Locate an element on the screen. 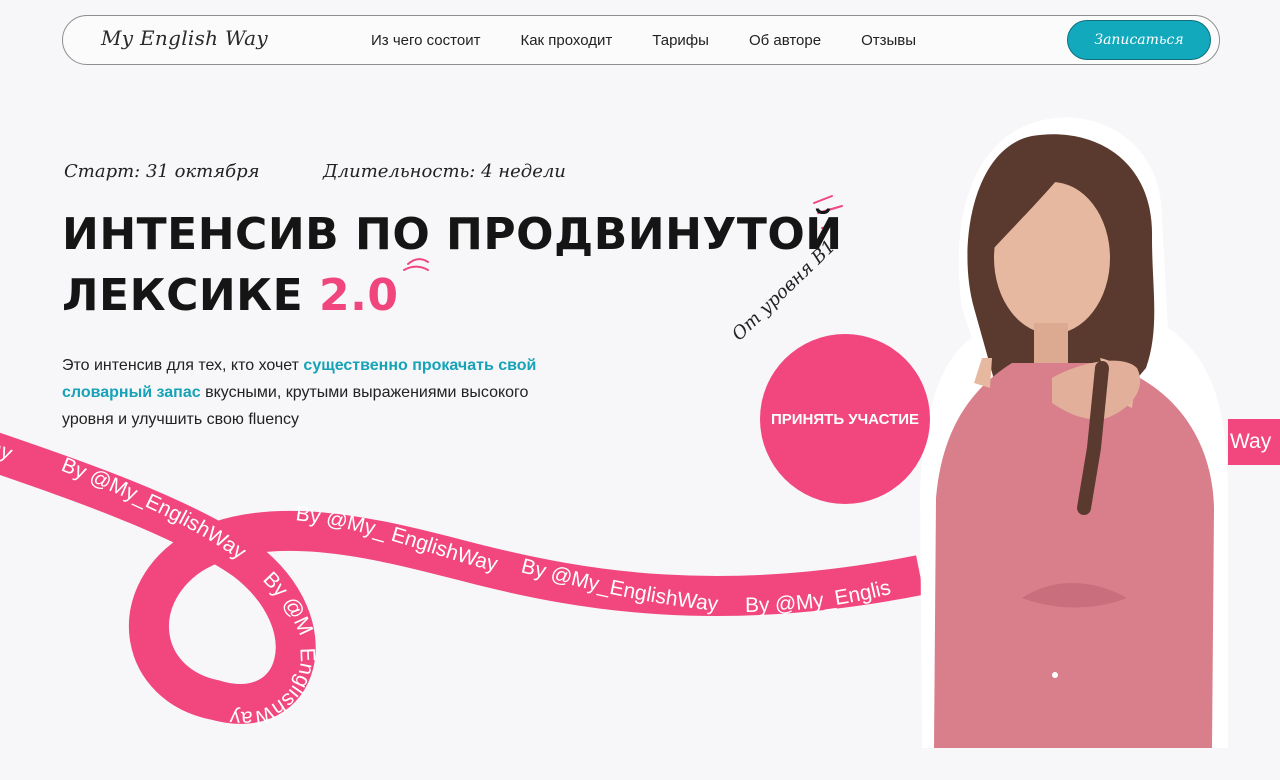 The image size is (1280, 780). page-title: ИНТЕНСИВ ПО ПРОДВИНУТОЙ ЛЕКСИКЕ 2.0 is located at coordinates (452, 265).